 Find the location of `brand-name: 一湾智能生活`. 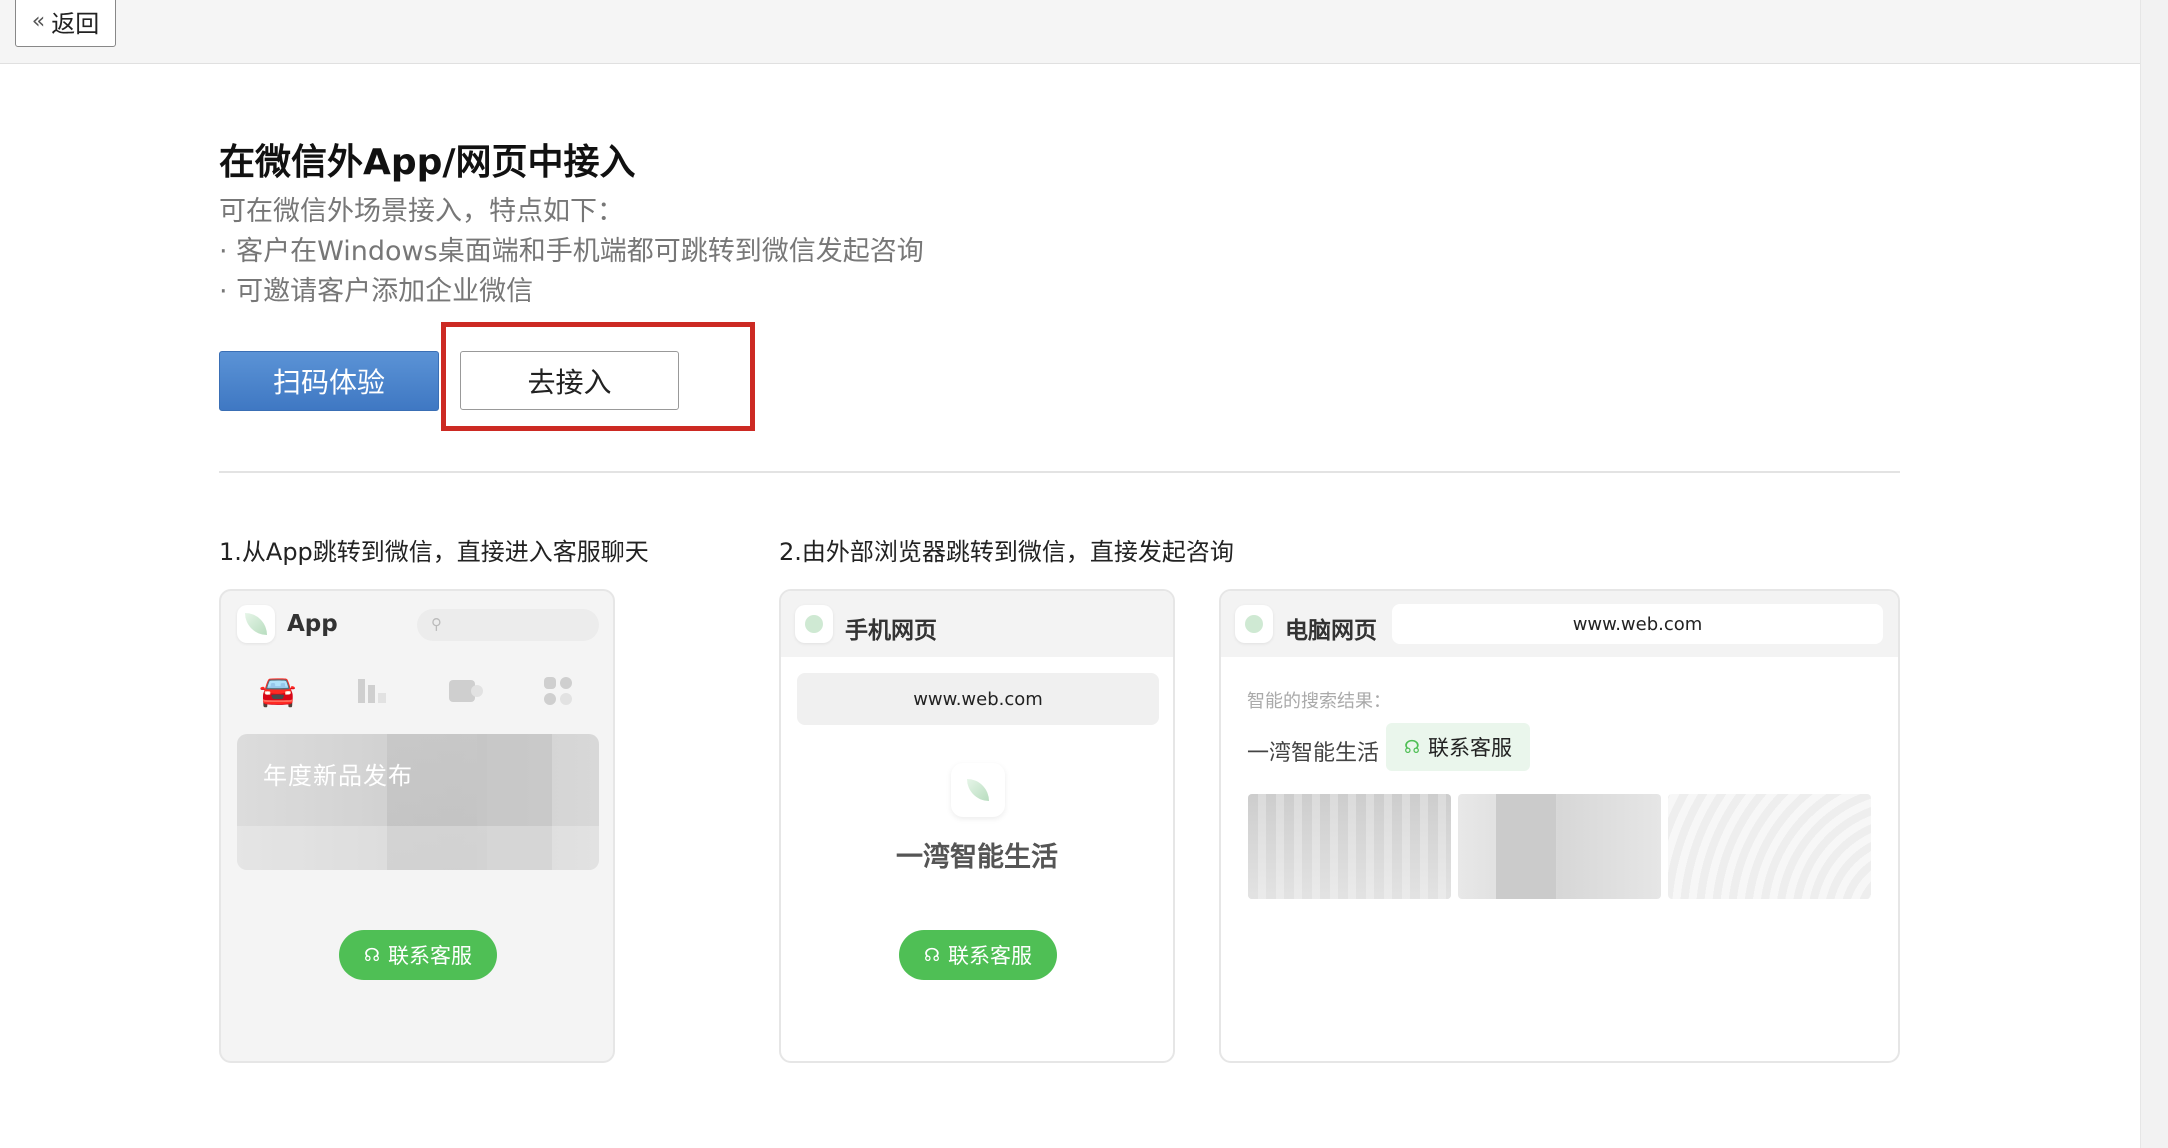

brand-name: 一湾智能生活 is located at coordinates (977, 857).